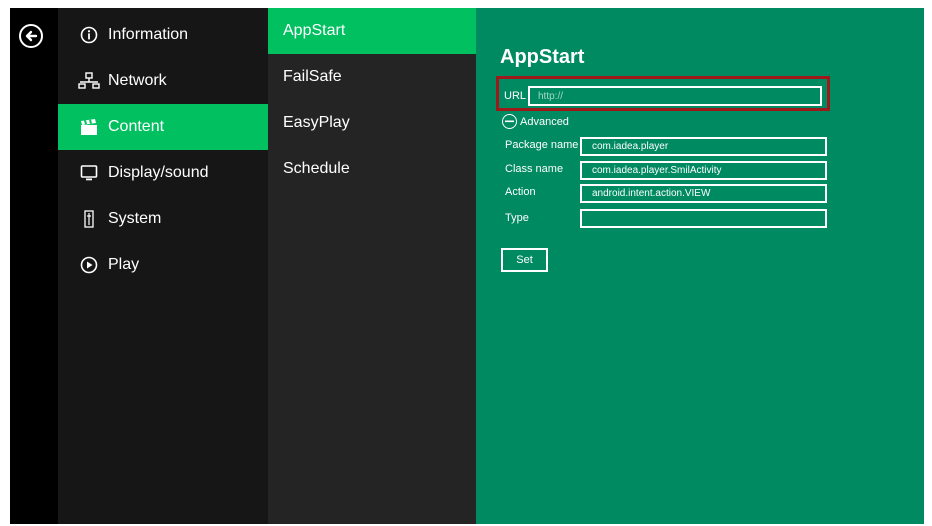 The width and height of the screenshot is (932, 526). Describe the element at coordinates (524, 260) in the screenshot. I see `set-button: Set` at that location.